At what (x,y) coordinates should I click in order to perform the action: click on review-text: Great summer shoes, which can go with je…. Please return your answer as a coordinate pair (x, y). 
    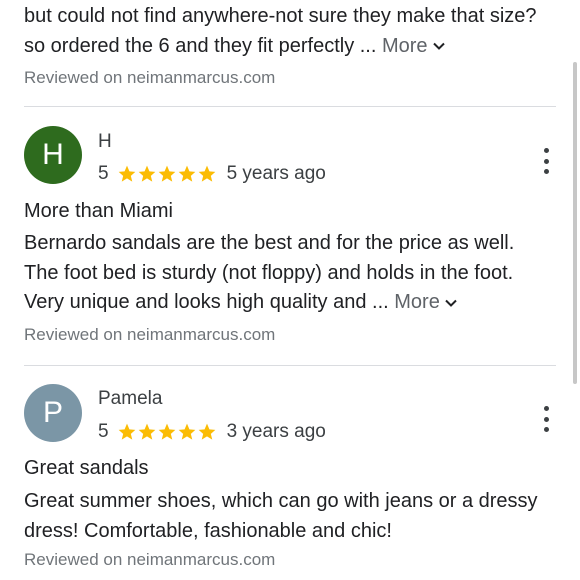
    Looking at the image, I should click on (281, 516).